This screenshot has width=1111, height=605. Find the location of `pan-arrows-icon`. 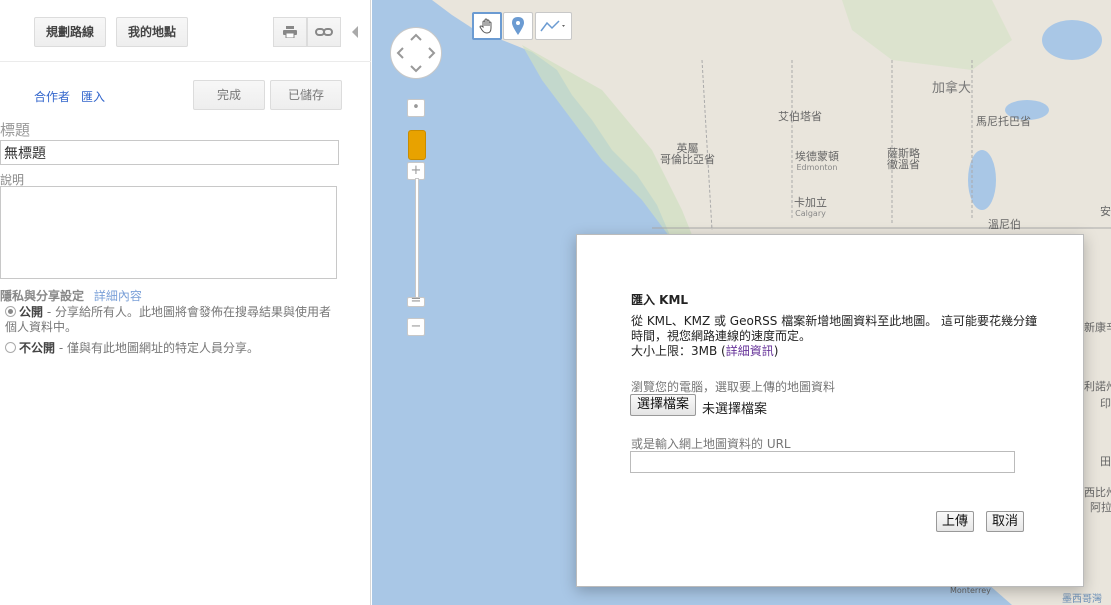

pan-arrows-icon is located at coordinates (416, 53).